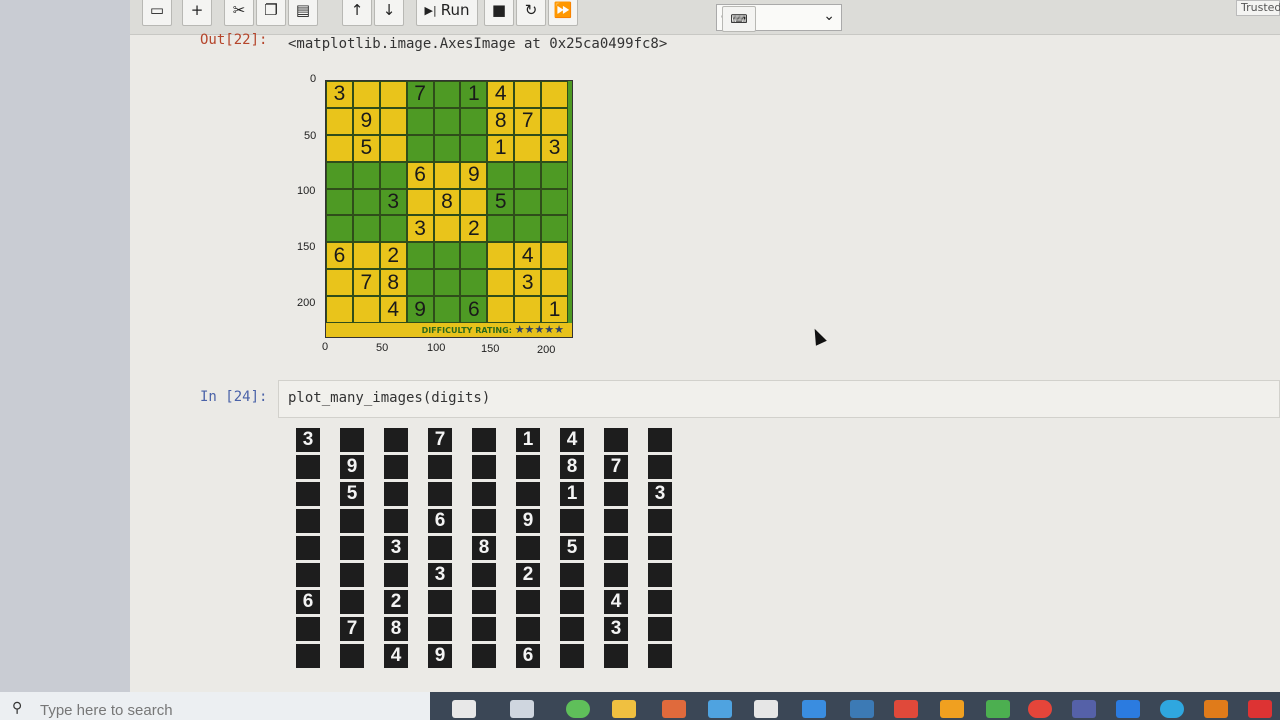 The image size is (1280, 720). Describe the element at coordinates (303, 10) in the screenshot. I see `paste-icon: ▤` at that location.